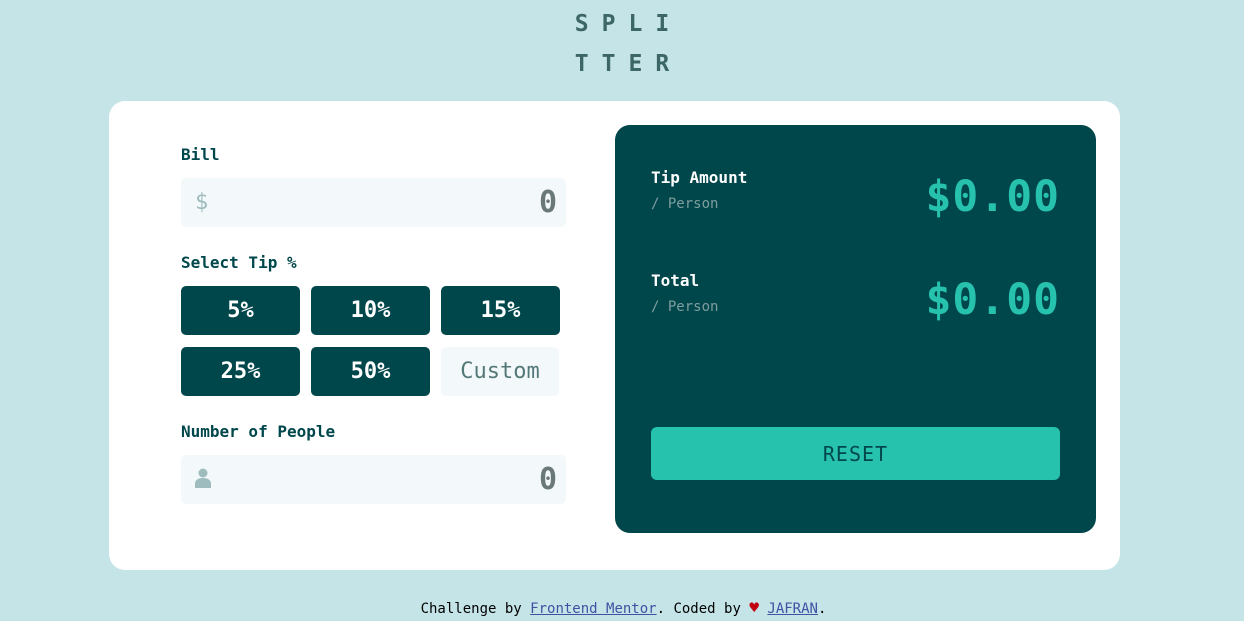 The image size is (1244, 621). Describe the element at coordinates (373, 479) in the screenshot. I see `people-input: 0` at that location.